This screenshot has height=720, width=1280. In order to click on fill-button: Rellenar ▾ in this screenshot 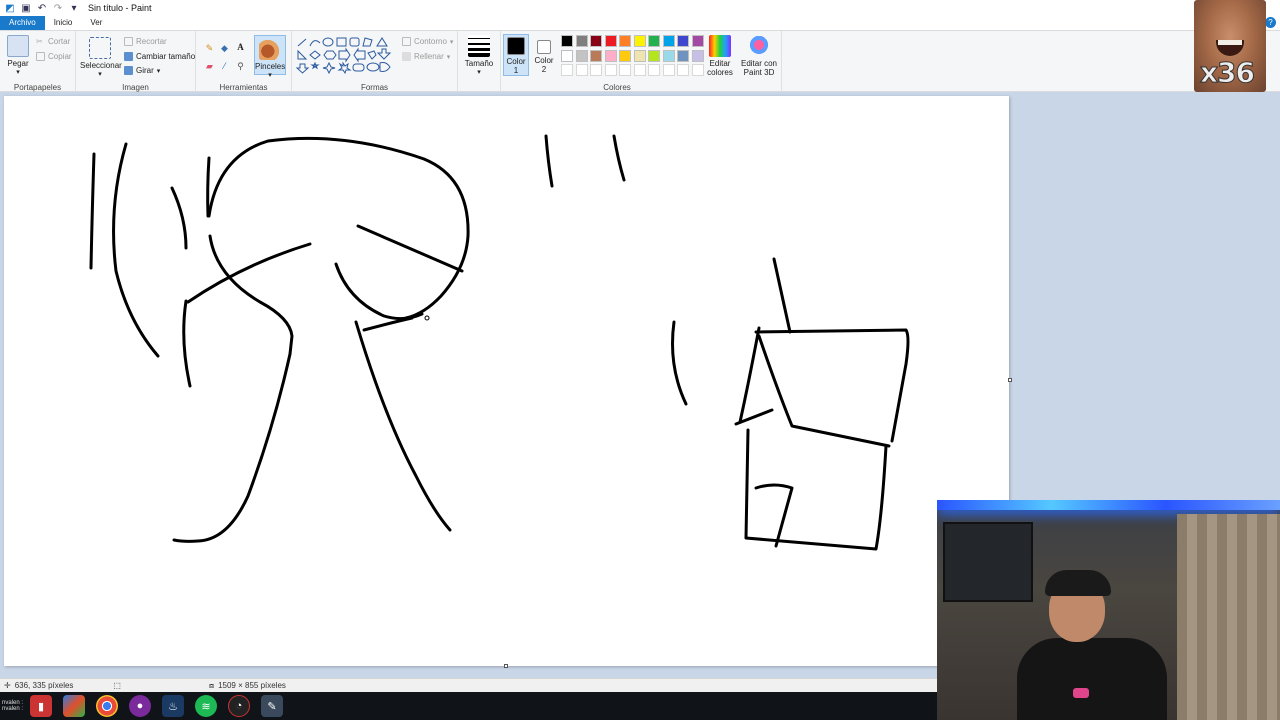, I will do `click(426, 56)`.